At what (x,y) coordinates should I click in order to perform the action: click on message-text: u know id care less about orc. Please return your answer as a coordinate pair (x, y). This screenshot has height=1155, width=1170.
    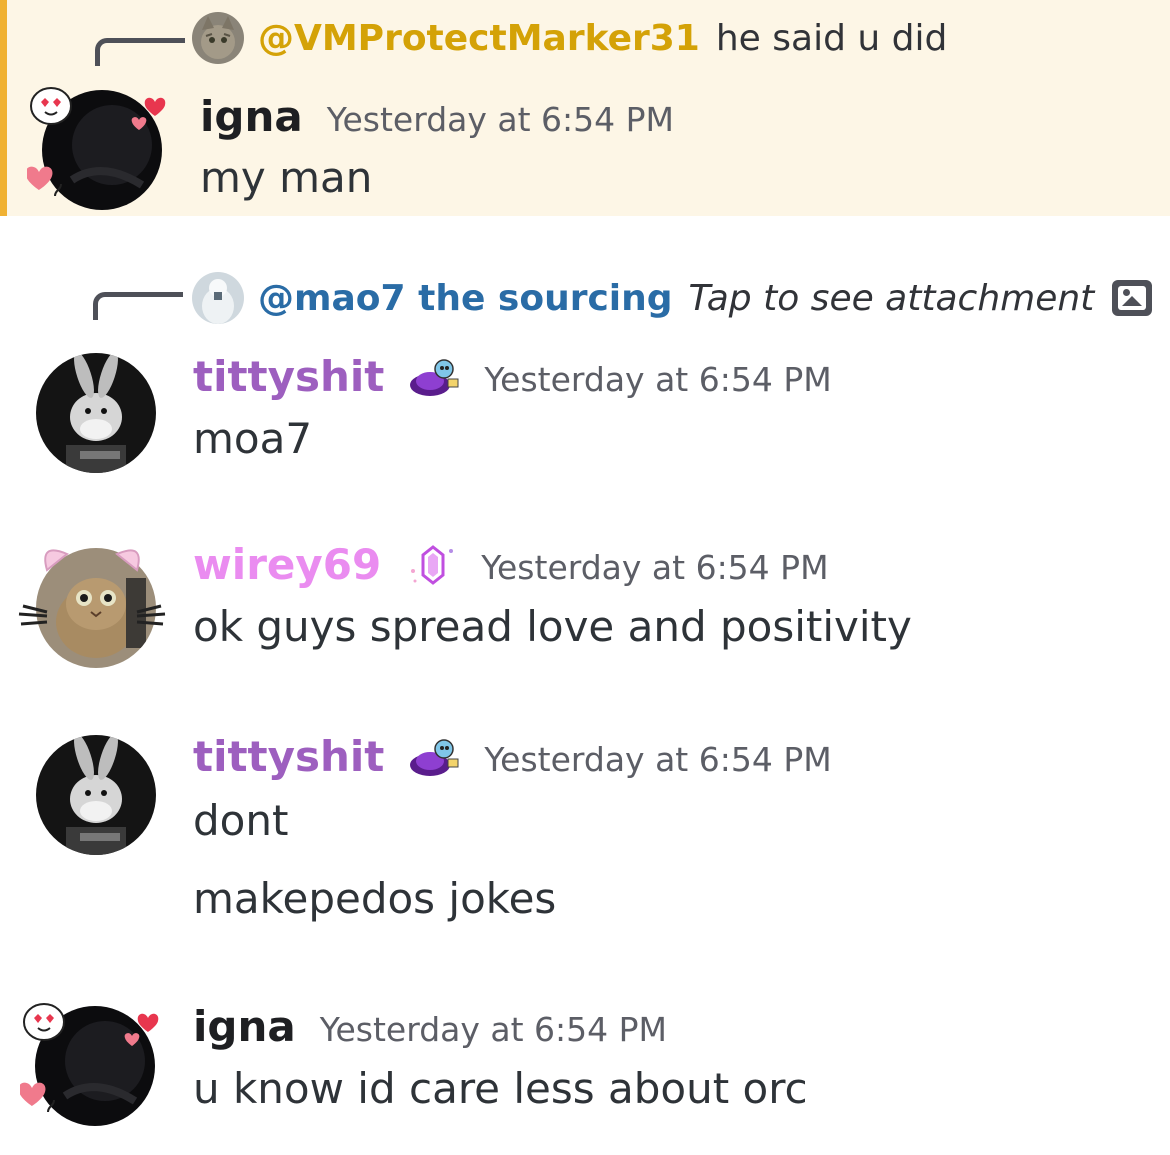
    Looking at the image, I should click on (500, 1088).